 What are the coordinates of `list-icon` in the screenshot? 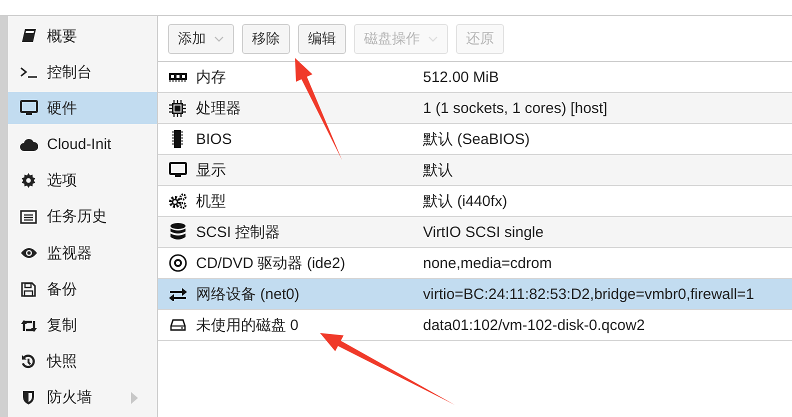 It's located at (28, 217).